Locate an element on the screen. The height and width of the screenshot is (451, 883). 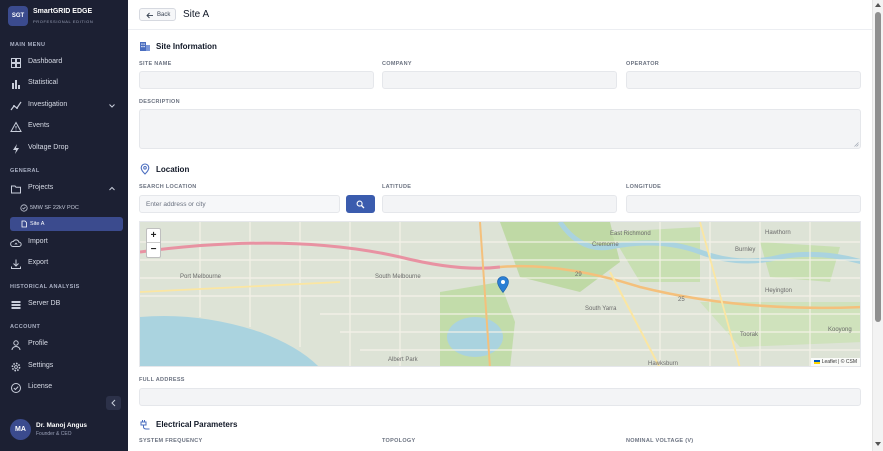
file-icon is located at coordinates (24, 224).